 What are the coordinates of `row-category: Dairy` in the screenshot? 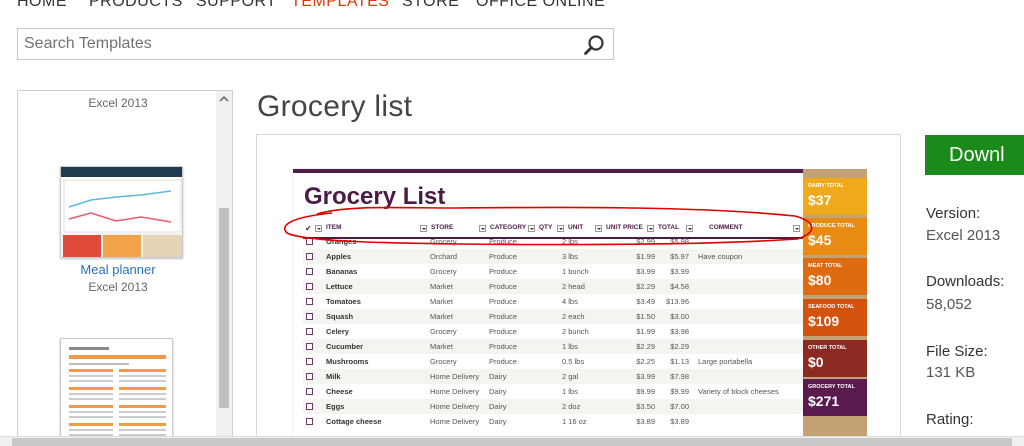 It's located at (498, 421).